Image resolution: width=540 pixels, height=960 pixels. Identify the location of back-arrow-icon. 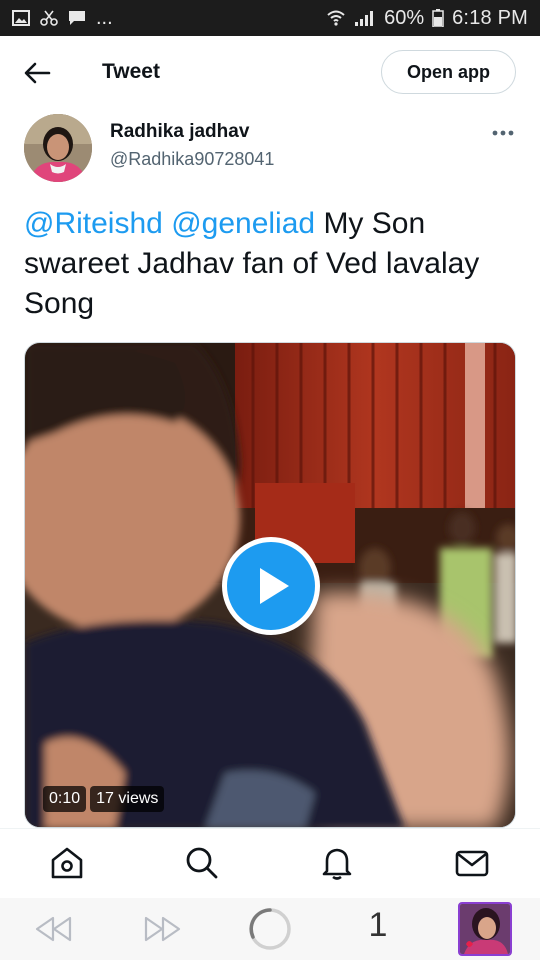
(37, 73).